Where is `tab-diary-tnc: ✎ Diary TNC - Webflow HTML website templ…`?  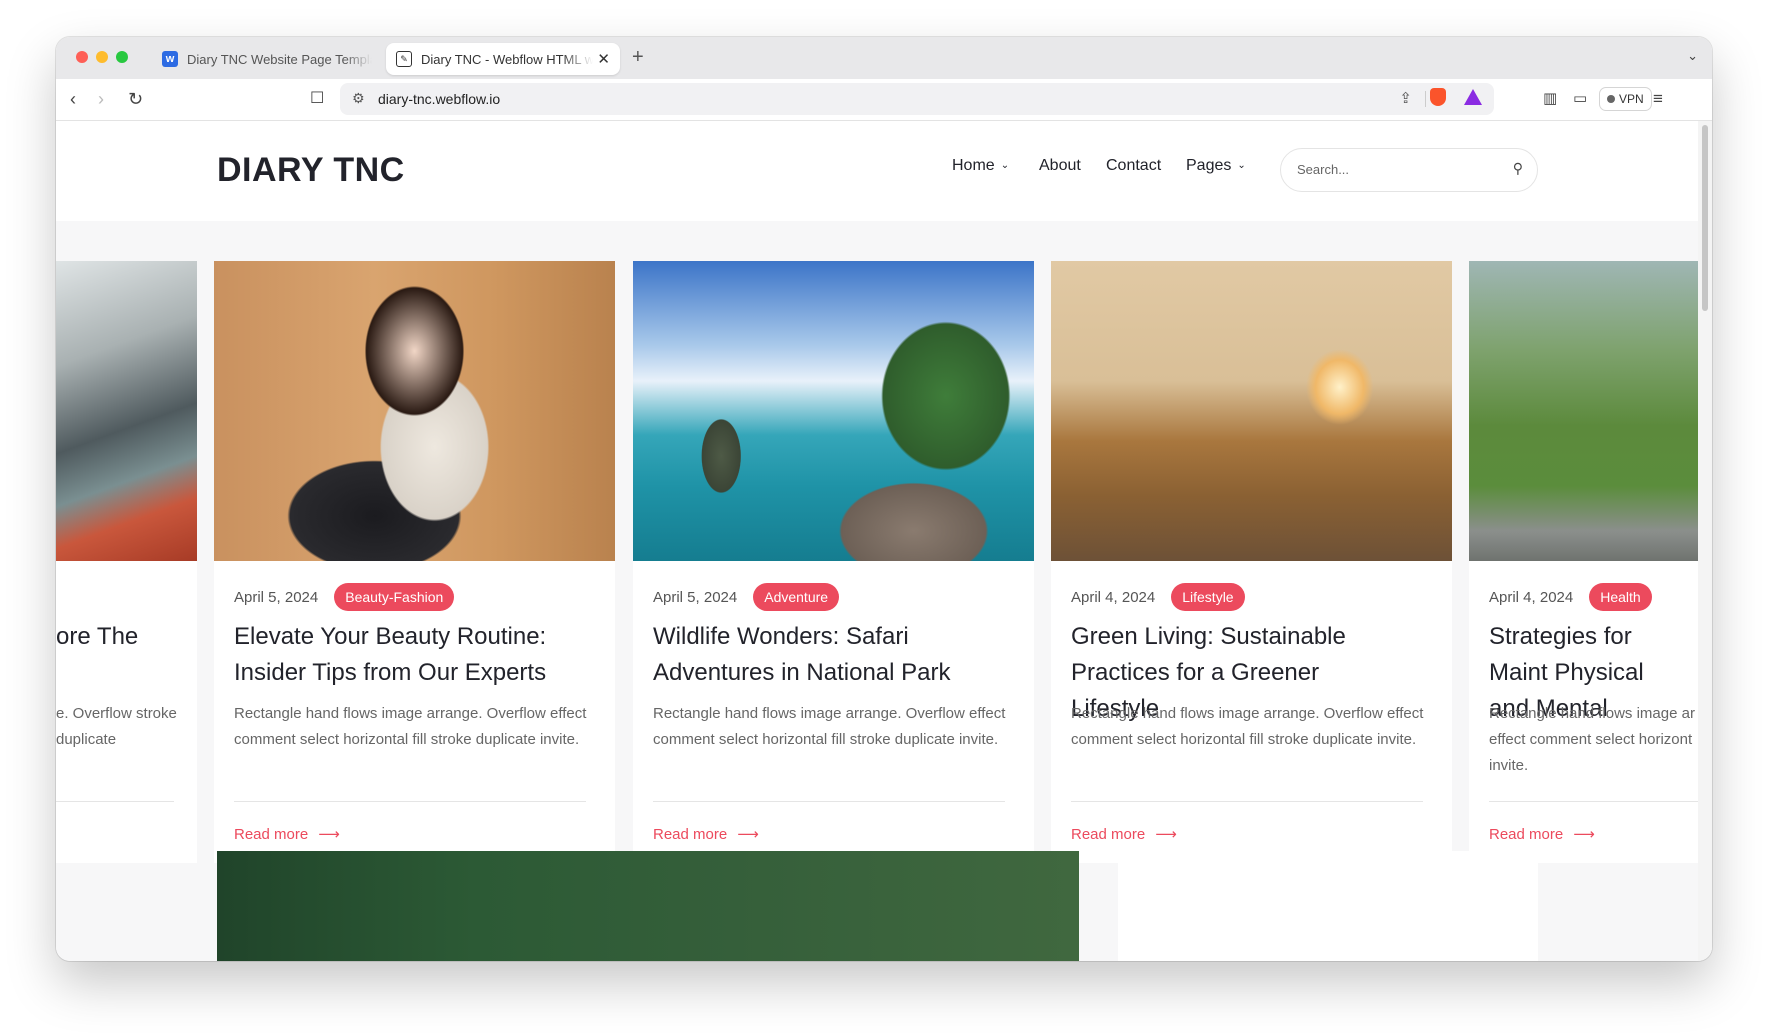 tab-diary-tnc: ✎ Diary TNC - Webflow HTML website templ… is located at coordinates (503, 59).